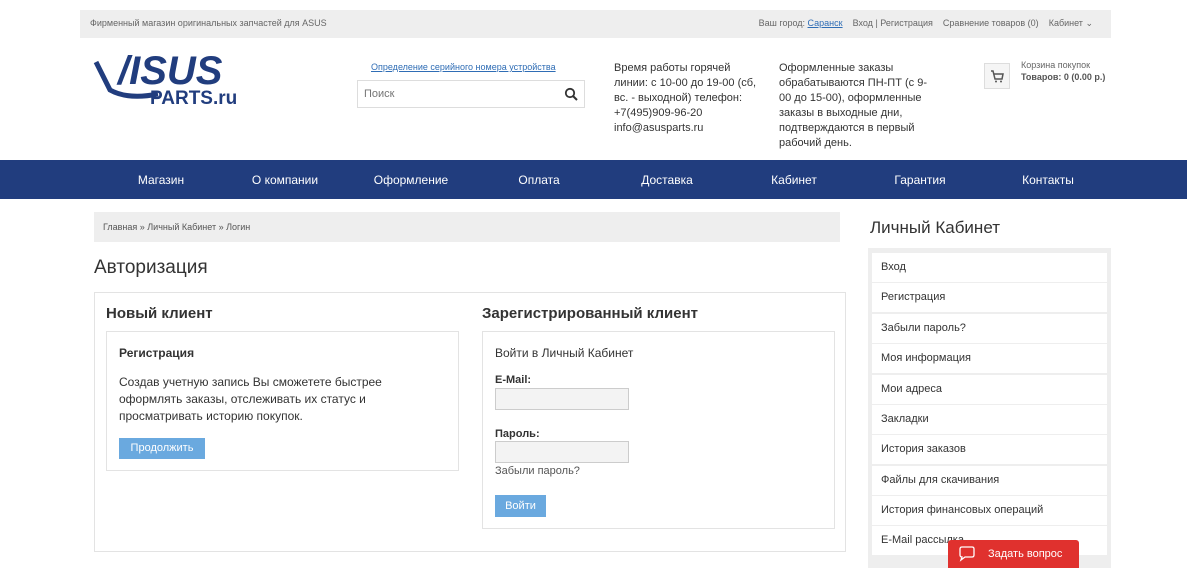 The height and width of the screenshot is (568, 1187). Describe the element at coordinates (161, 179) in the screenshot. I see `nav-item-shop: Магазин` at that location.